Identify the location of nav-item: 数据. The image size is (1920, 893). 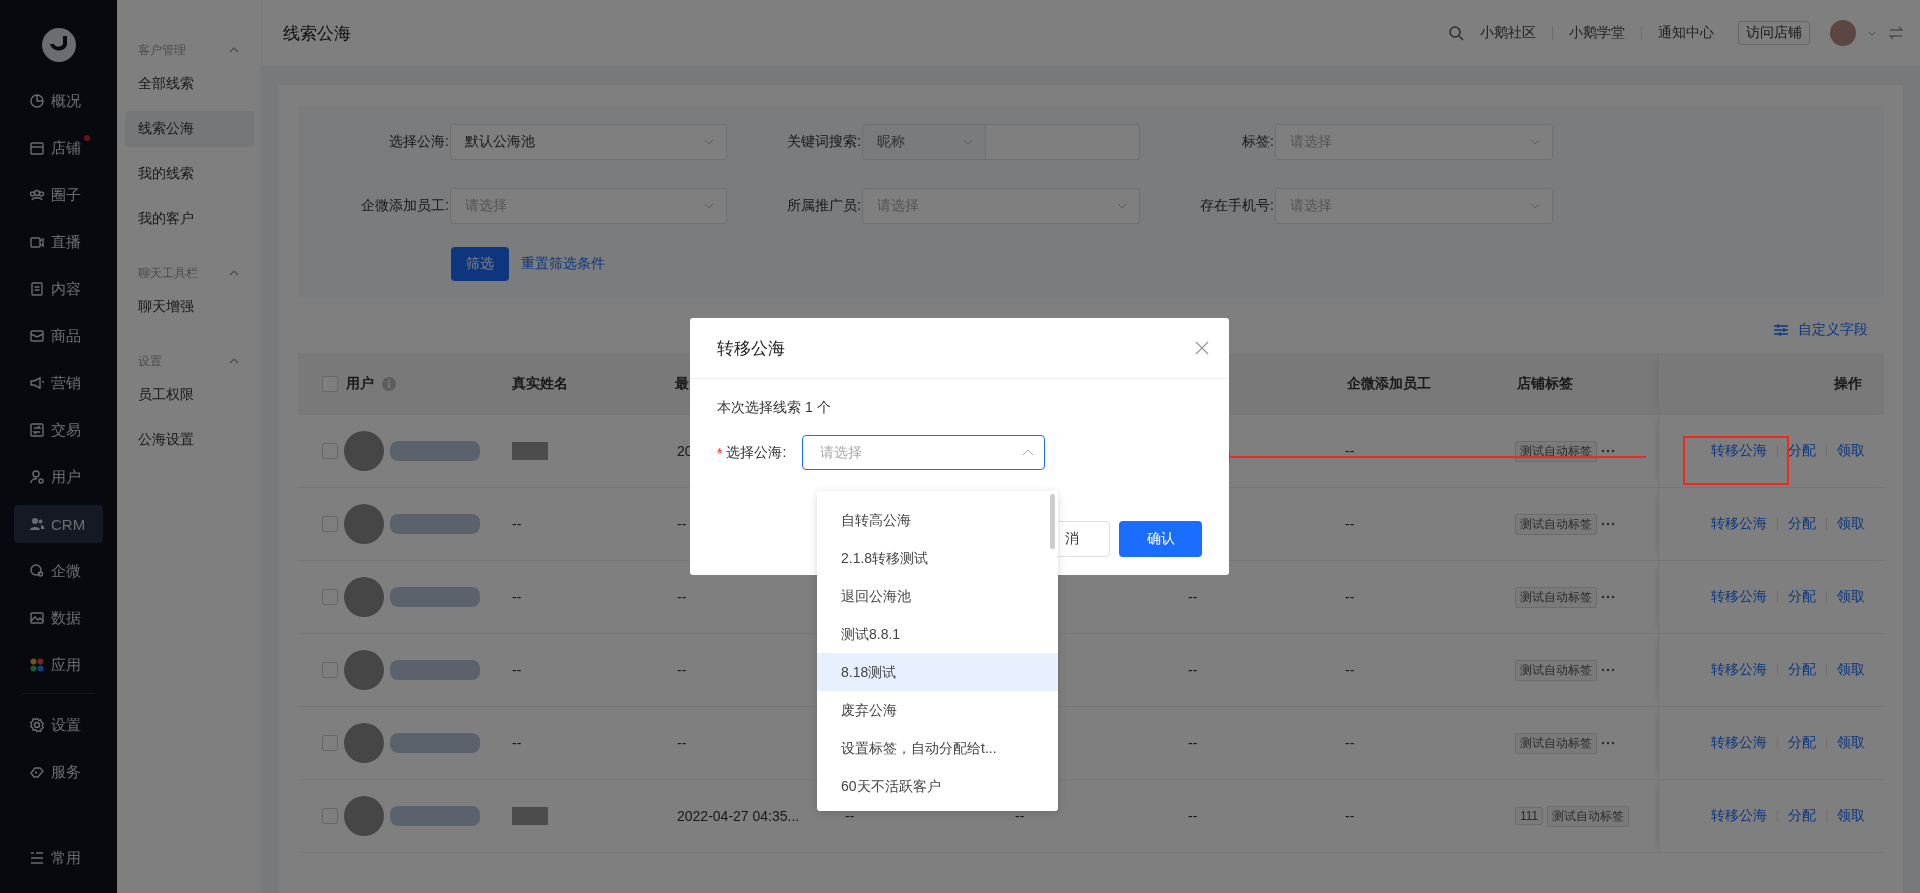
(58, 618).